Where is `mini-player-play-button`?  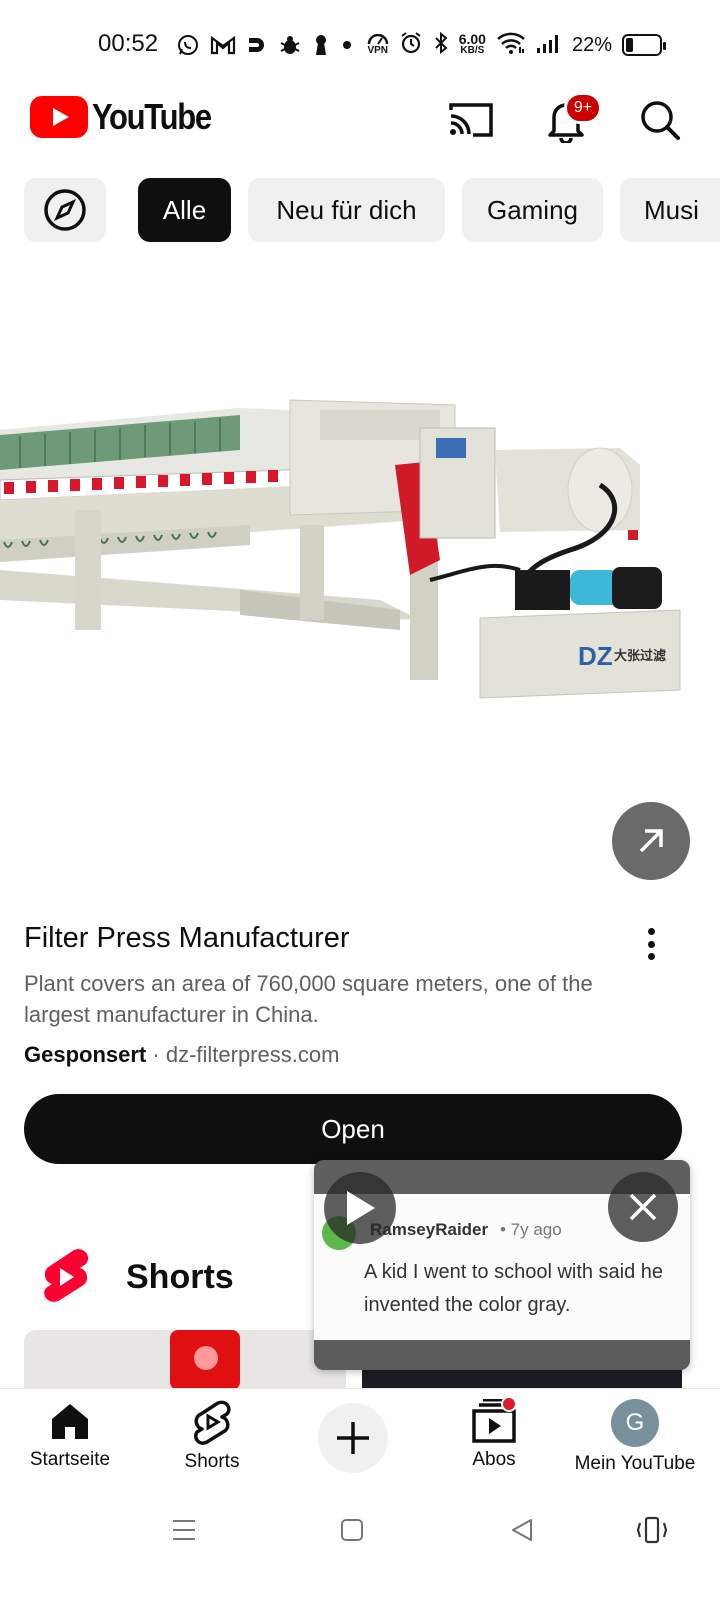 mini-player-play-button is located at coordinates (360, 1208).